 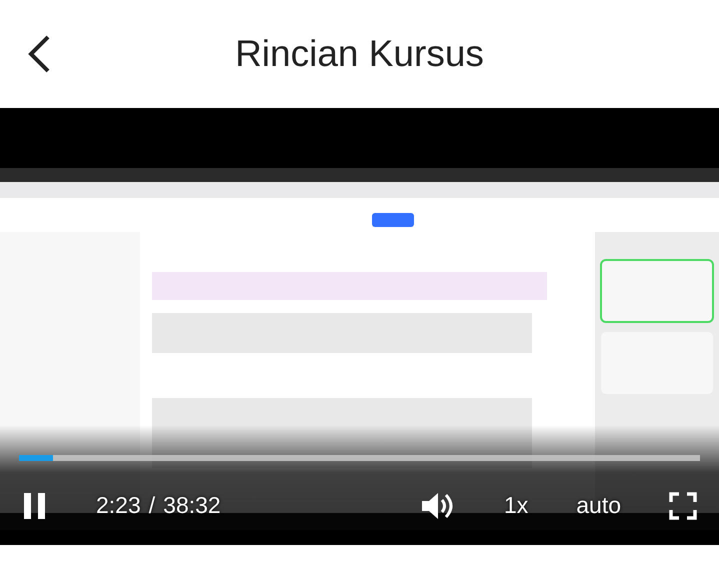 What do you see at coordinates (118, 506) in the screenshot?
I see `current-time: 2:23` at bounding box center [118, 506].